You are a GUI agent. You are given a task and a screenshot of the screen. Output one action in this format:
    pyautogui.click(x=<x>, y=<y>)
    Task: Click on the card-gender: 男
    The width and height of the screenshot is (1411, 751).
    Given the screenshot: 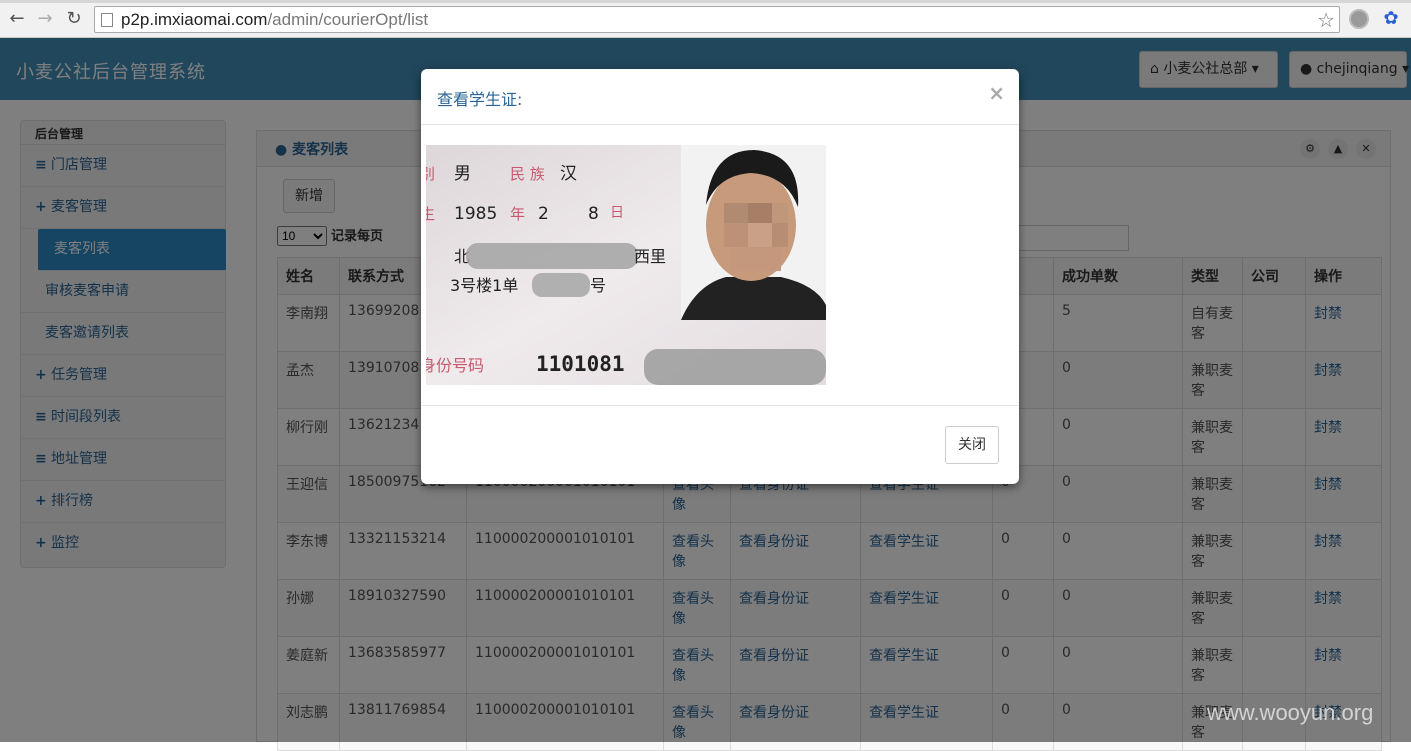 What is the action you would take?
    pyautogui.click(x=462, y=174)
    